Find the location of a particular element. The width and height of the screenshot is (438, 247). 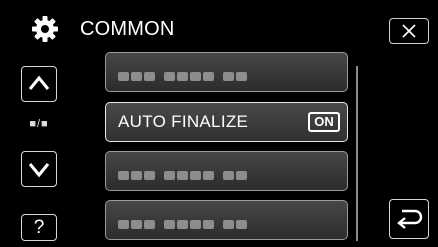

chevron-up-icon is located at coordinates (39, 82).